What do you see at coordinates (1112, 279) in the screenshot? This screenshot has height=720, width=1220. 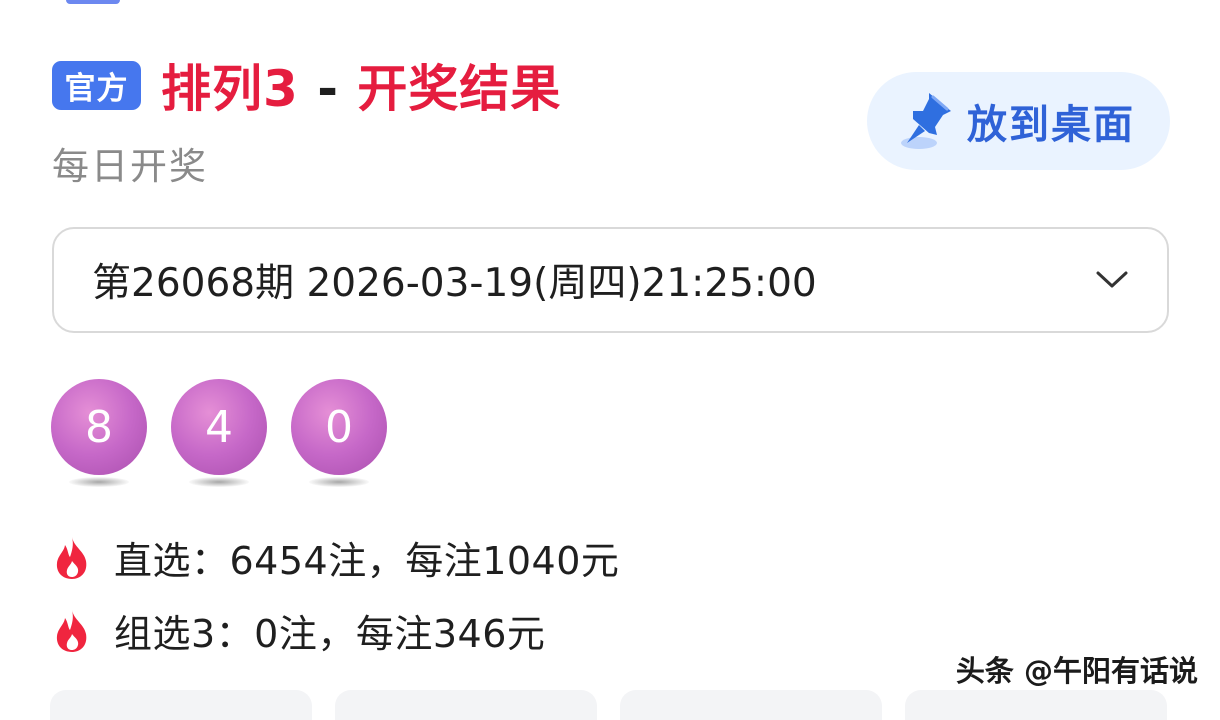 I see `chevron-down-icon` at bounding box center [1112, 279].